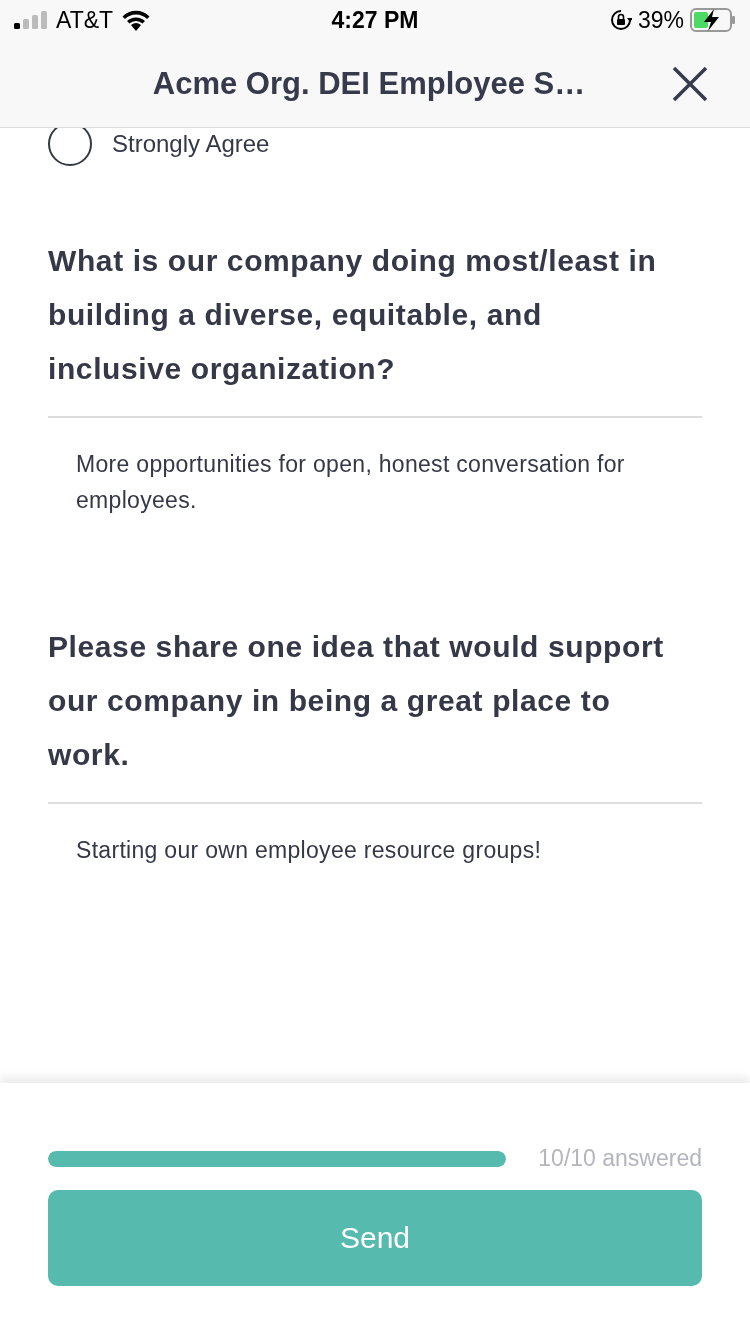 Image resolution: width=750 pixels, height=1334 pixels. I want to click on answer-text: Starting our own employee resource groups!, so click(369, 850).